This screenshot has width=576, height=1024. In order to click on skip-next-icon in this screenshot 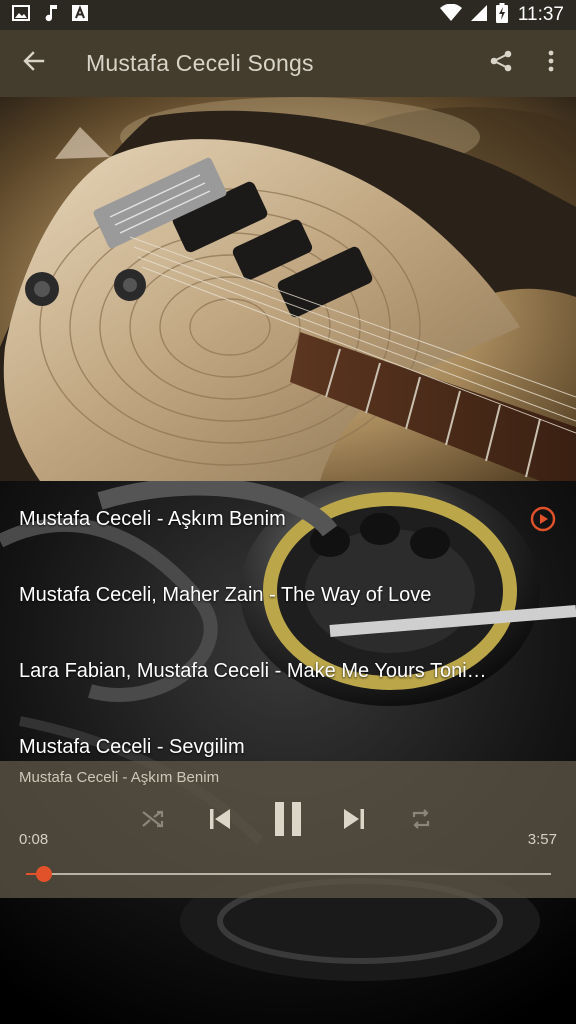, I will do `click(354, 821)`.